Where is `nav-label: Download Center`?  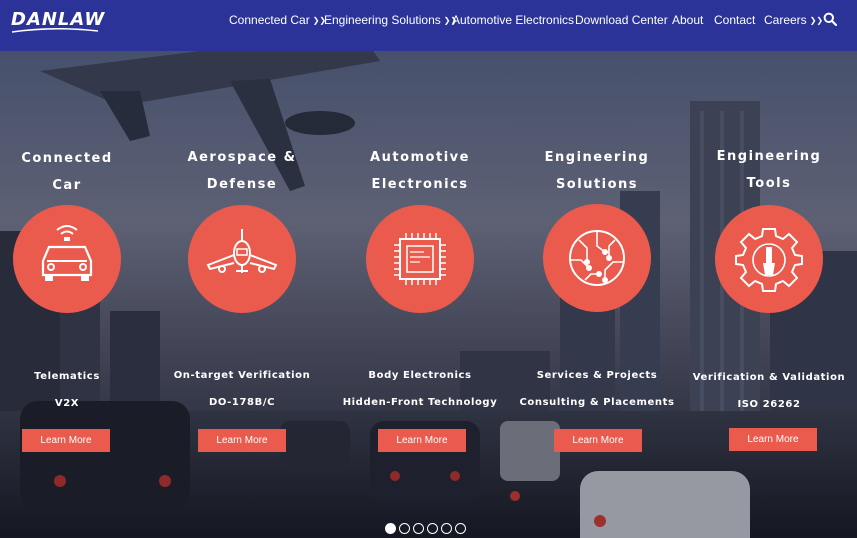 nav-label: Download Center is located at coordinates (621, 20).